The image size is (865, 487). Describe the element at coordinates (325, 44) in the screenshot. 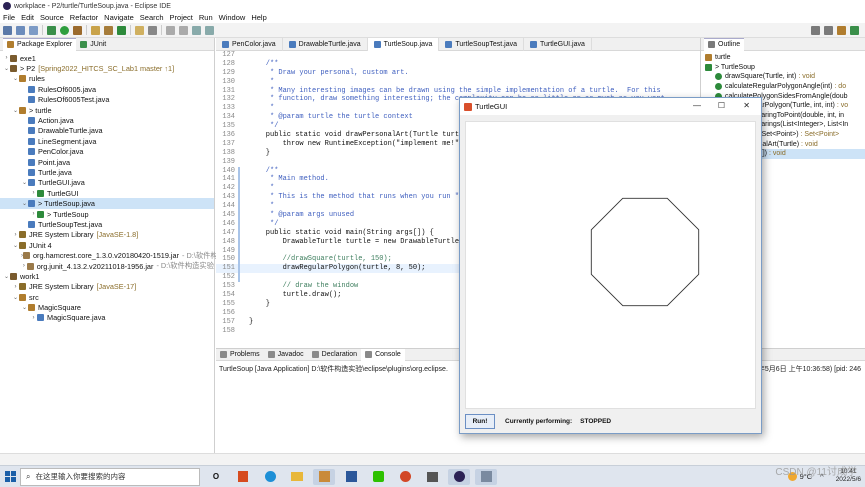

I see `editor-tab: DrawableTurtle.java` at that location.